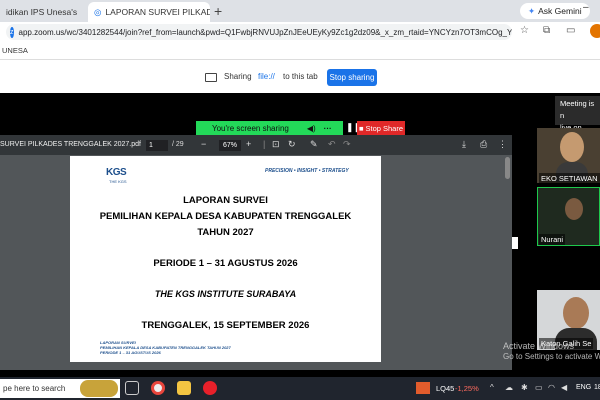 The width and height of the screenshot is (600, 400). What do you see at coordinates (423, 388) in the screenshot?
I see `stock-chart-icon` at bounding box center [423, 388].